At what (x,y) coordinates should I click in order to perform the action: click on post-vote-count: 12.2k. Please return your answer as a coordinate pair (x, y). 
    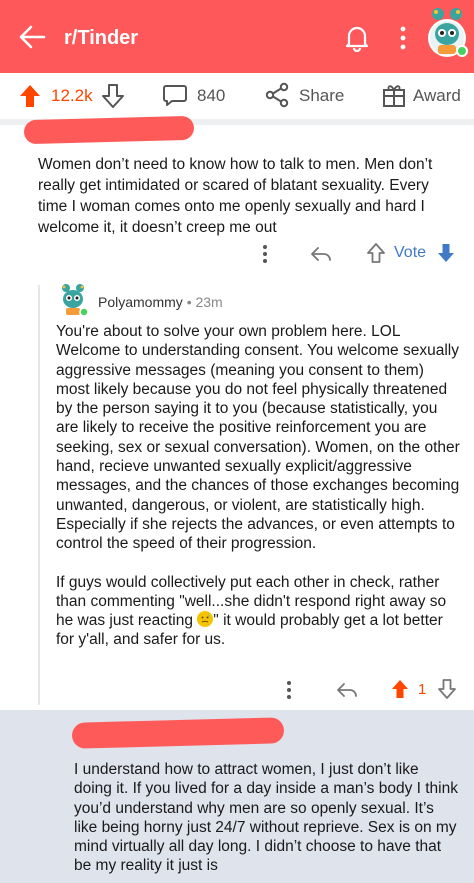
    Looking at the image, I should click on (72, 95).